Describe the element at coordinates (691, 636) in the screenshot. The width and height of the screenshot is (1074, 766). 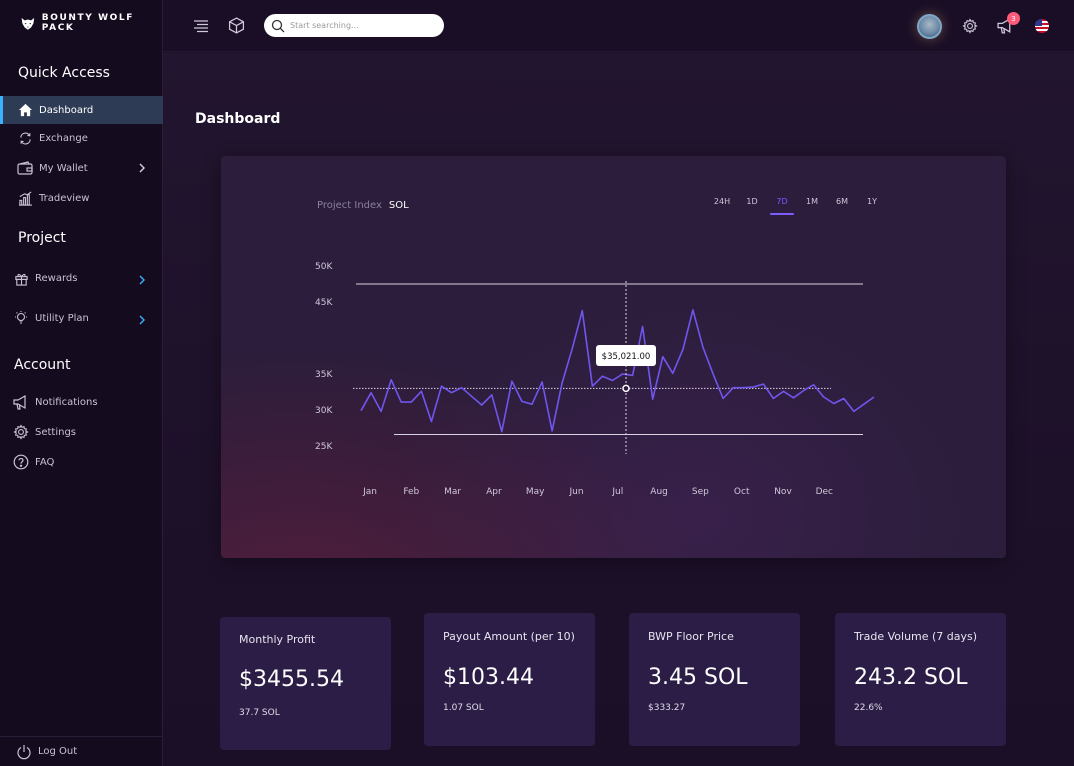
I see `stat-title: BWP Floor Price` at that location.